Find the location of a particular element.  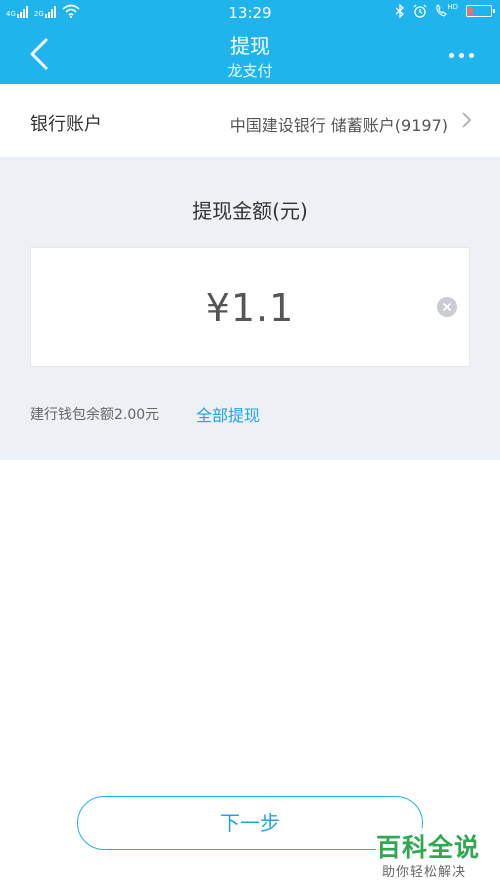

navigation-bar: 提现 龙支付 is located at coordinates (250, 55).